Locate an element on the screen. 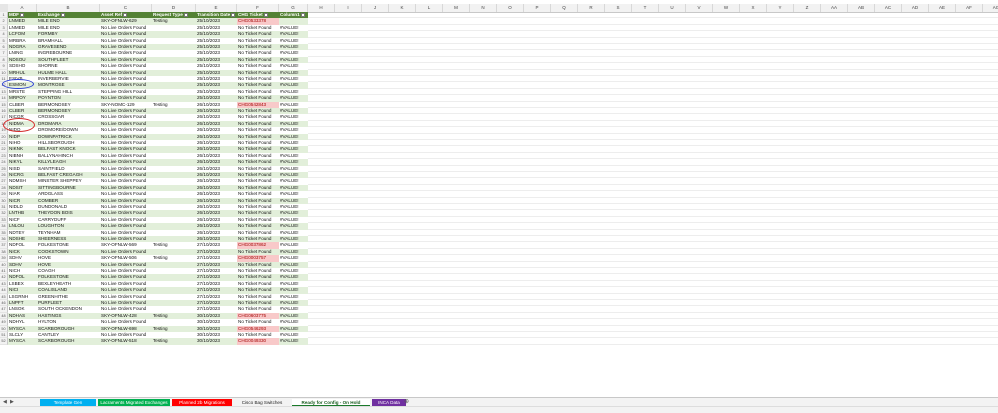  column-header-ag: AG is located at coordinates (990, 8).